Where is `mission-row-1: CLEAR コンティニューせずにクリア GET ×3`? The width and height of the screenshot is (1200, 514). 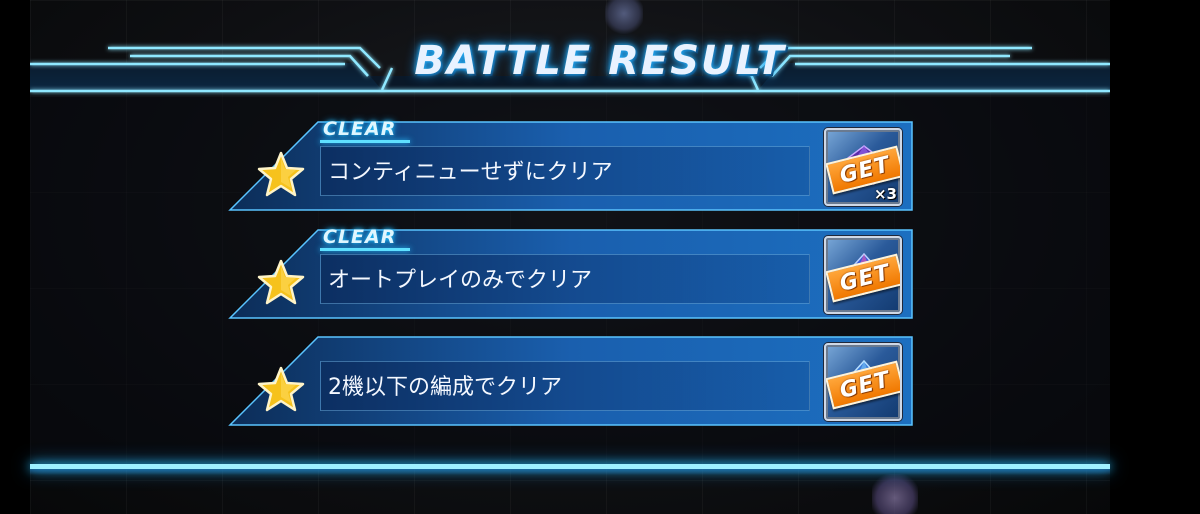 mission-row-1: CLEAR コンティニューせずにクリア GET ×3 is located at coordinates (571, 165).